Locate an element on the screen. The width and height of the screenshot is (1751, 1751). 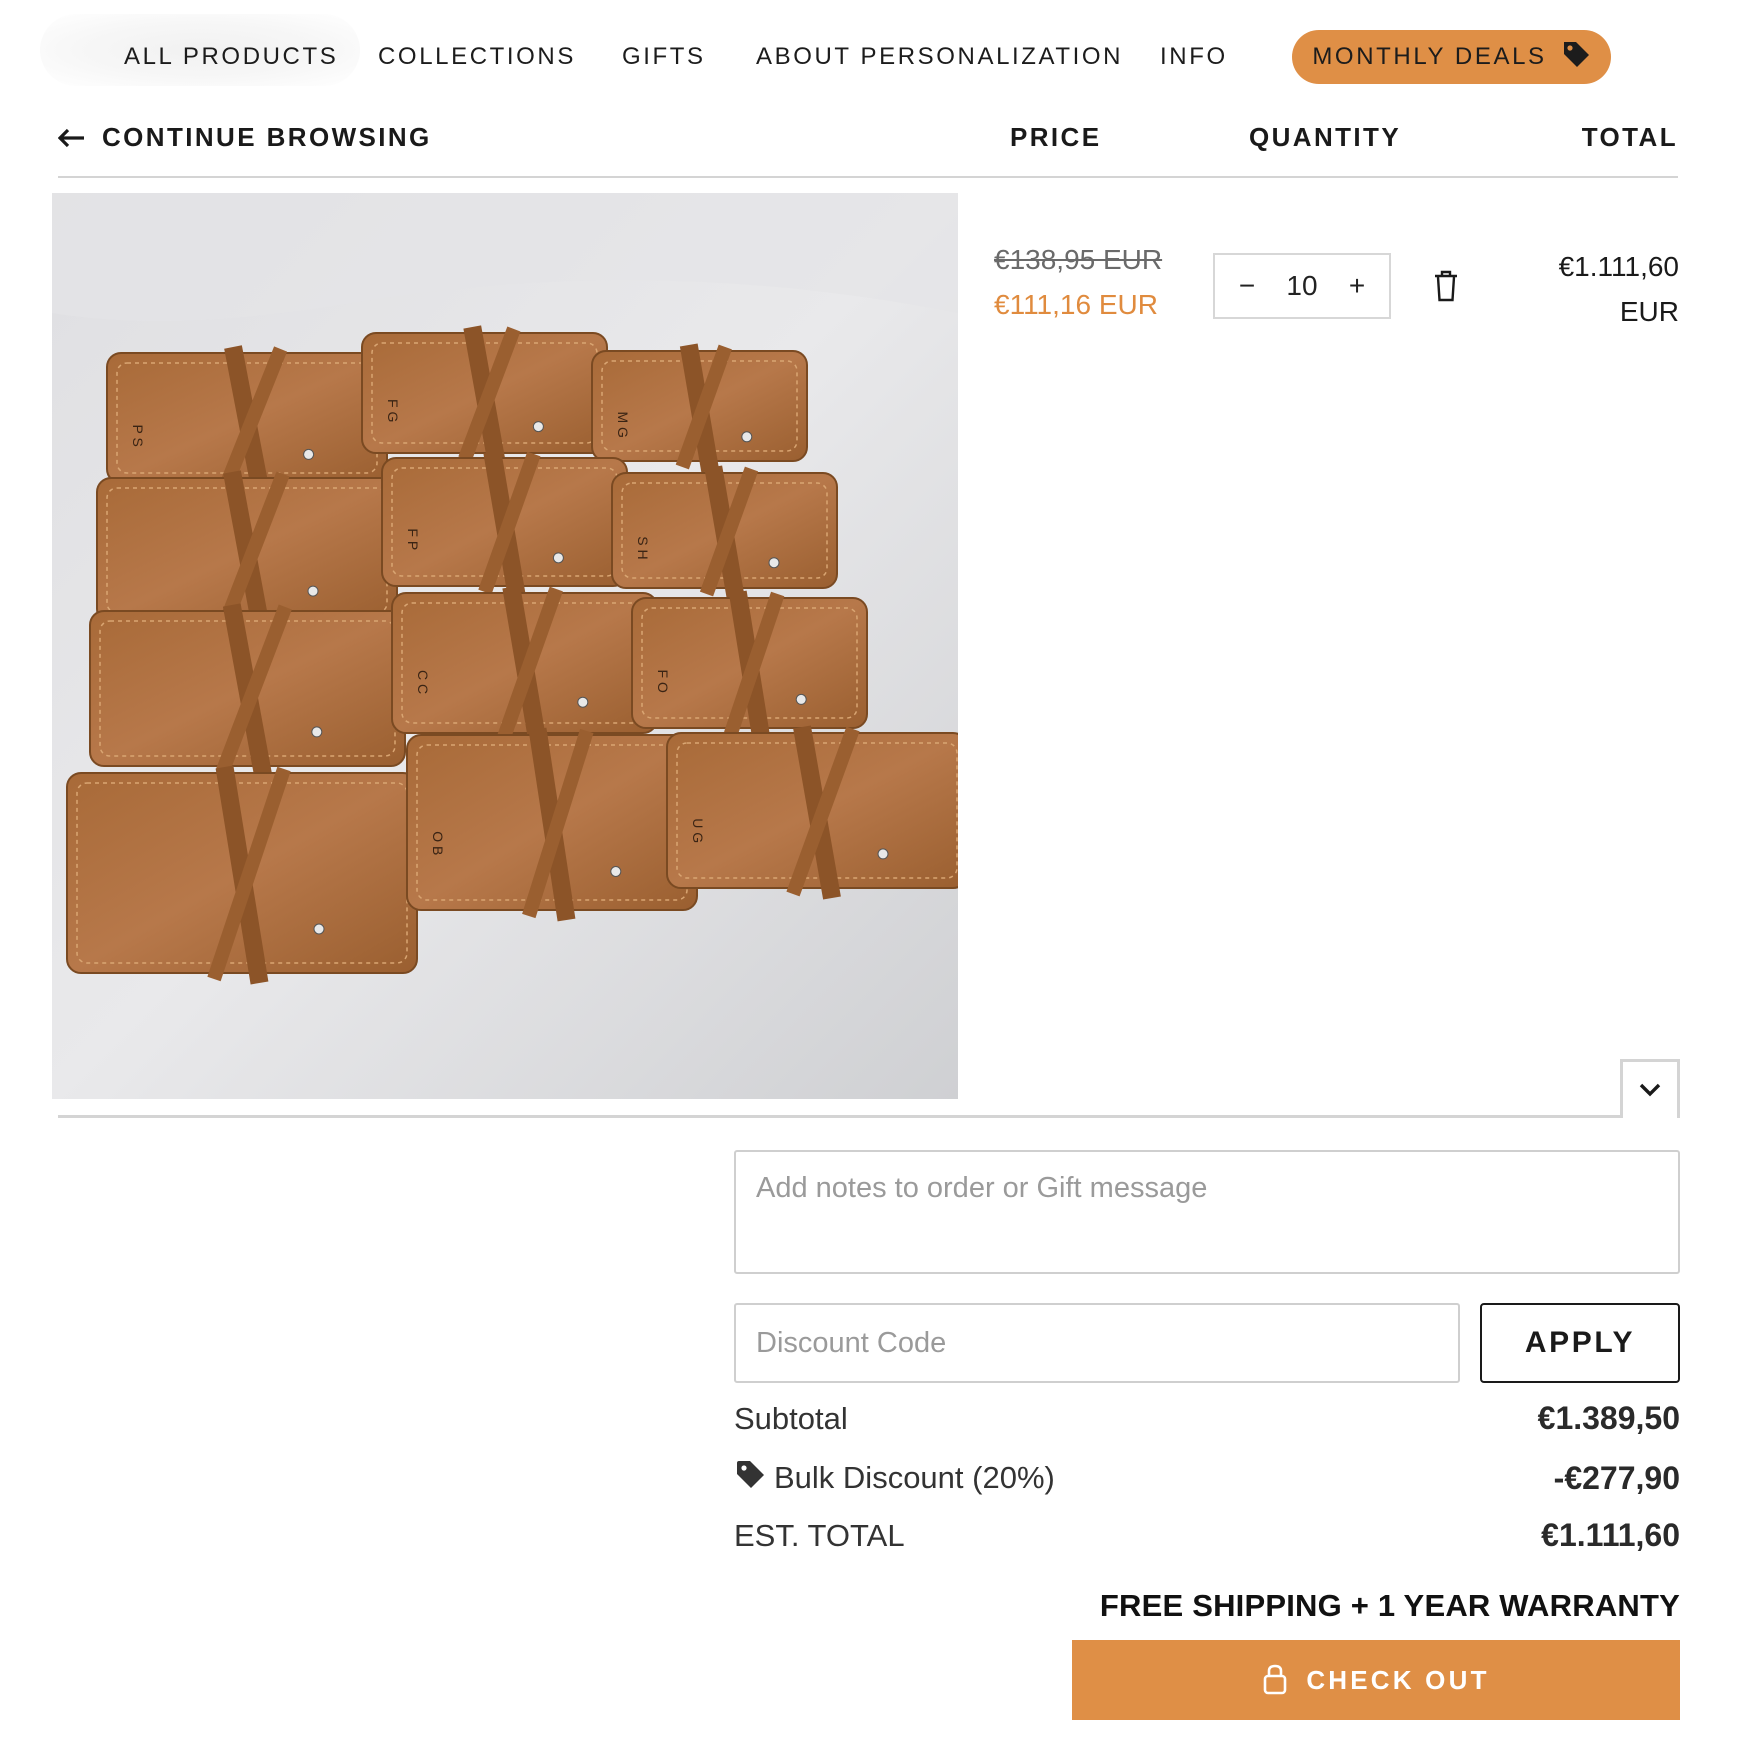
subtotal-row: Subtotal €1.389,50 is located at coordinates (1207, 1418).